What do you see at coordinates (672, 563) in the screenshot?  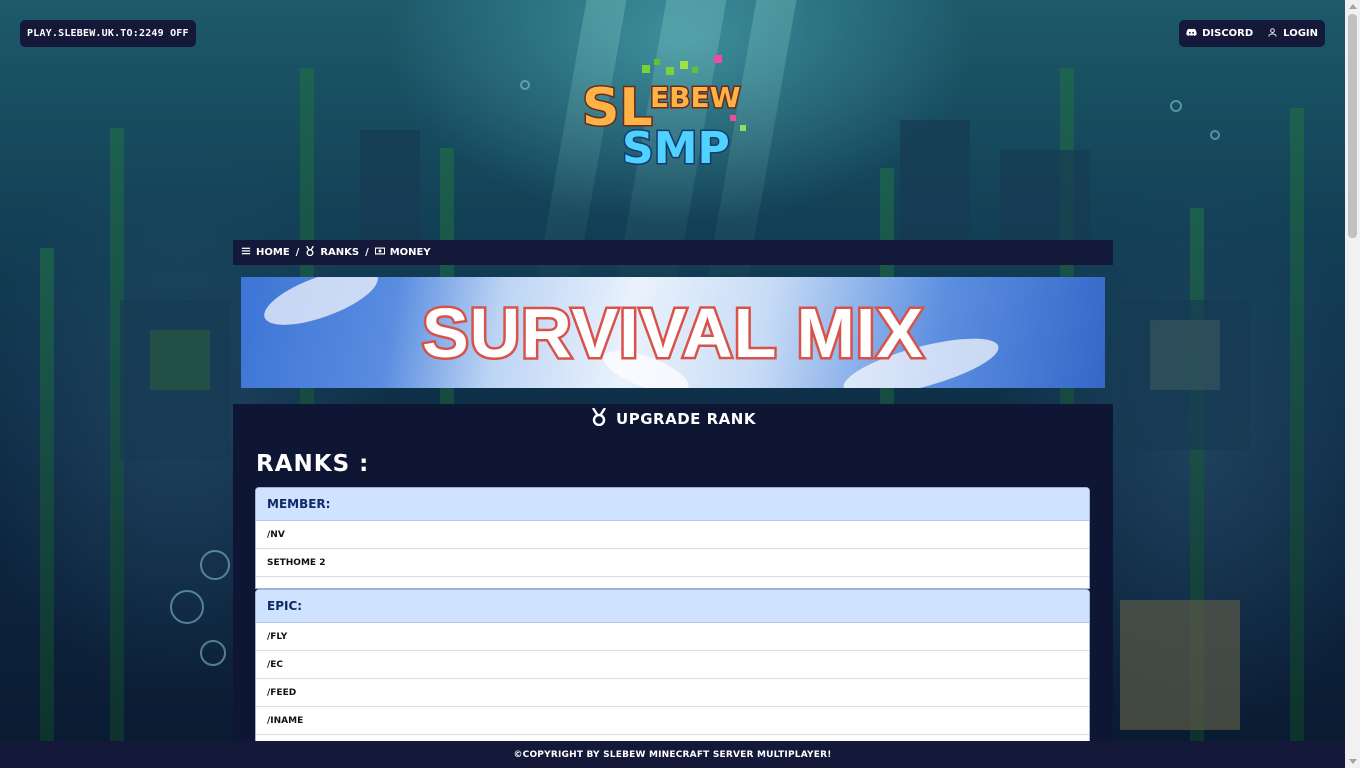 I see `rank-perk: SETHOME 2` at bounding box center [672, 563].